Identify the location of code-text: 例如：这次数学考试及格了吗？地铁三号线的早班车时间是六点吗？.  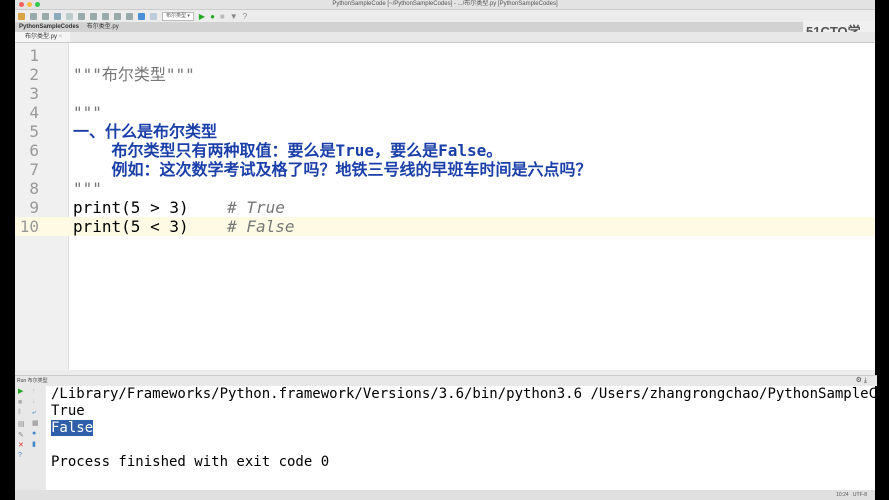
(332, 169).